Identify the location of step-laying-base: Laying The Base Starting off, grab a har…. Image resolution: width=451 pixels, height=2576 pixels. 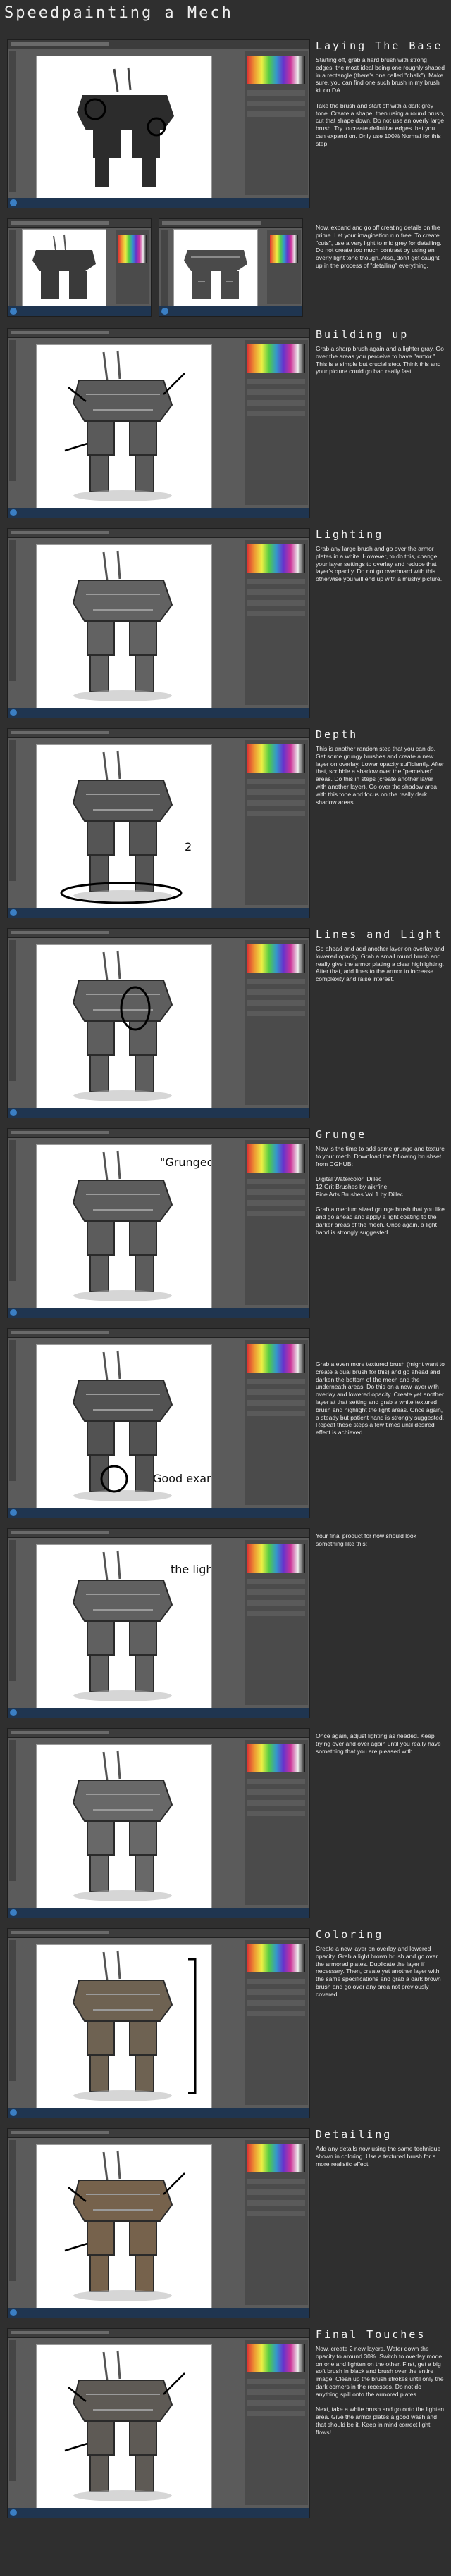
(225, 125).